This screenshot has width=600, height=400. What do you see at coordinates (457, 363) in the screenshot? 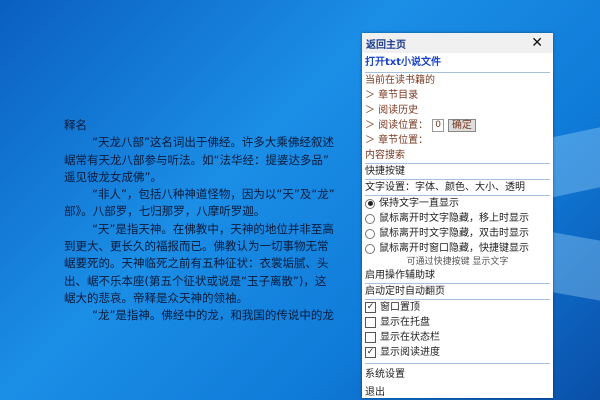
I see `divider` at bounding box center [457, 363].